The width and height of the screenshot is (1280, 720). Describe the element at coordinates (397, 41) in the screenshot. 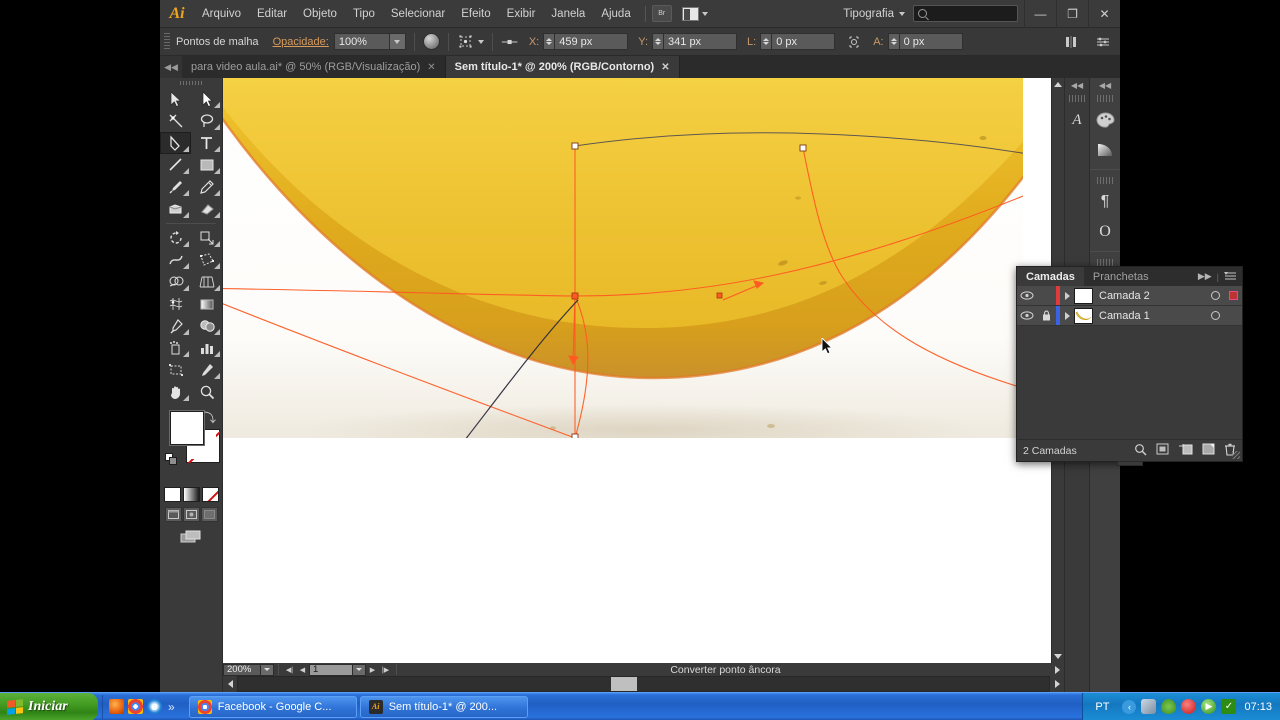

I see `opacity-dropdown-button` at that location.